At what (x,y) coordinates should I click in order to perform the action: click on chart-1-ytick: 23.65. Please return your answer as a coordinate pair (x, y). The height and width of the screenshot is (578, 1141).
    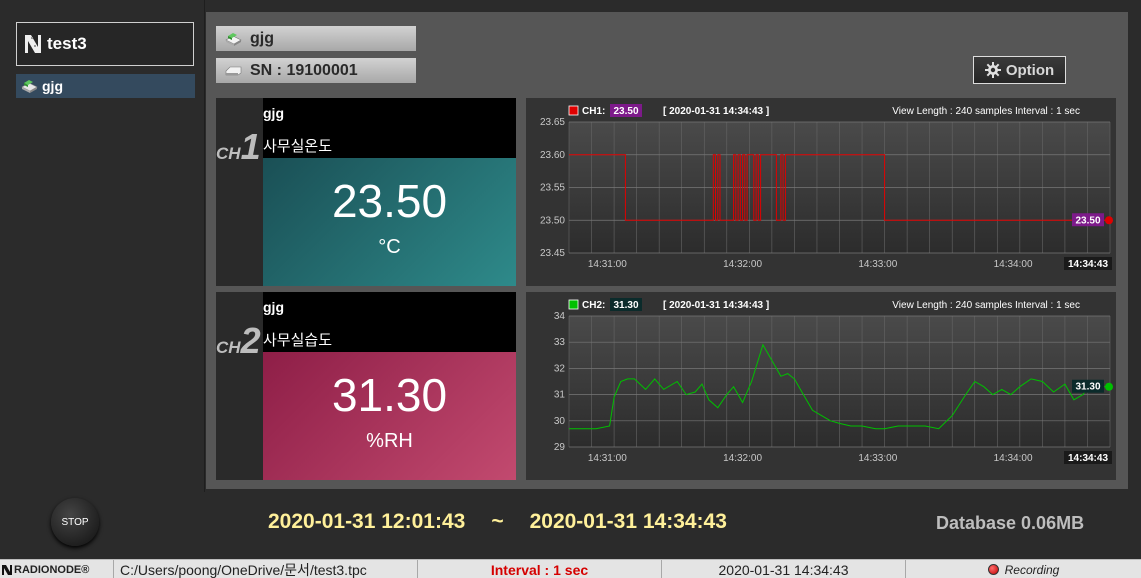
    Looking at the image, I should click on (552, 122).